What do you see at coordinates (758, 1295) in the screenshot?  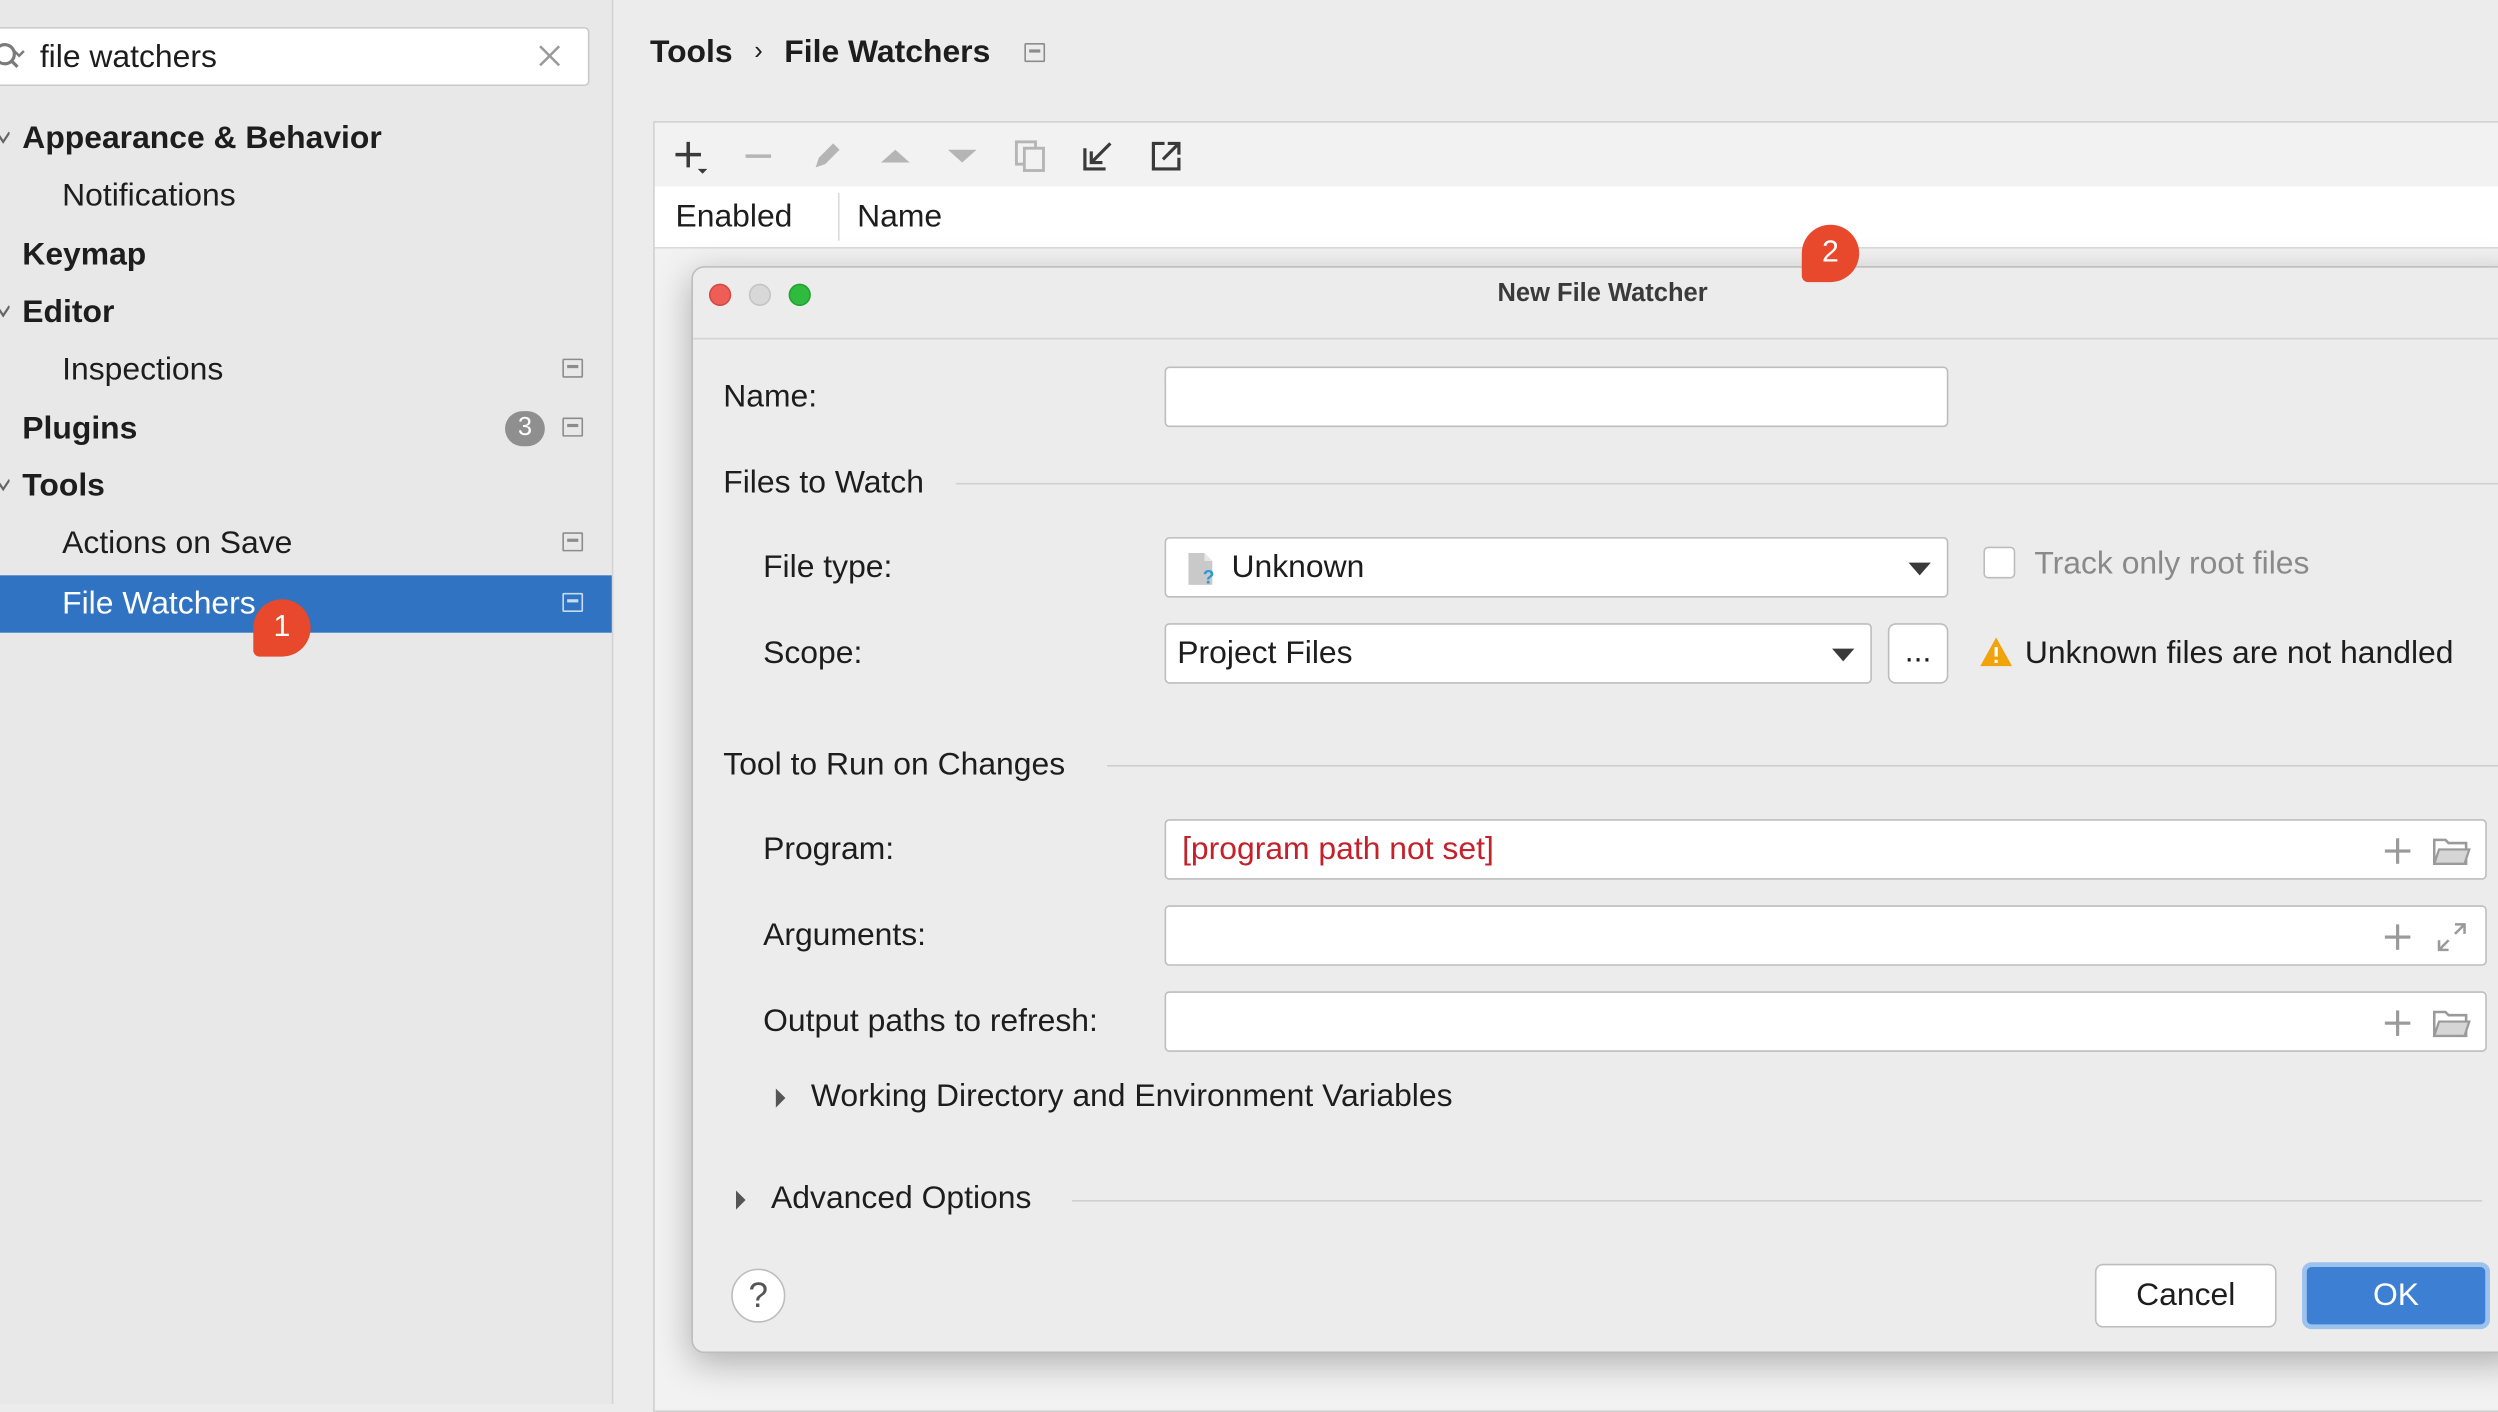 I see `help-button: ?` at bounding box center [758, 1295].